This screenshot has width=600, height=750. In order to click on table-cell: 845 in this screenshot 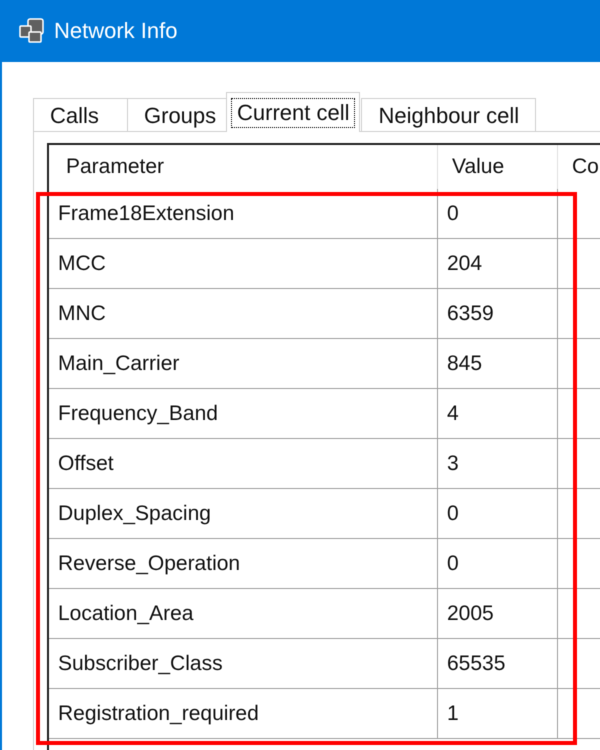, I will do `click(498, 363)`.